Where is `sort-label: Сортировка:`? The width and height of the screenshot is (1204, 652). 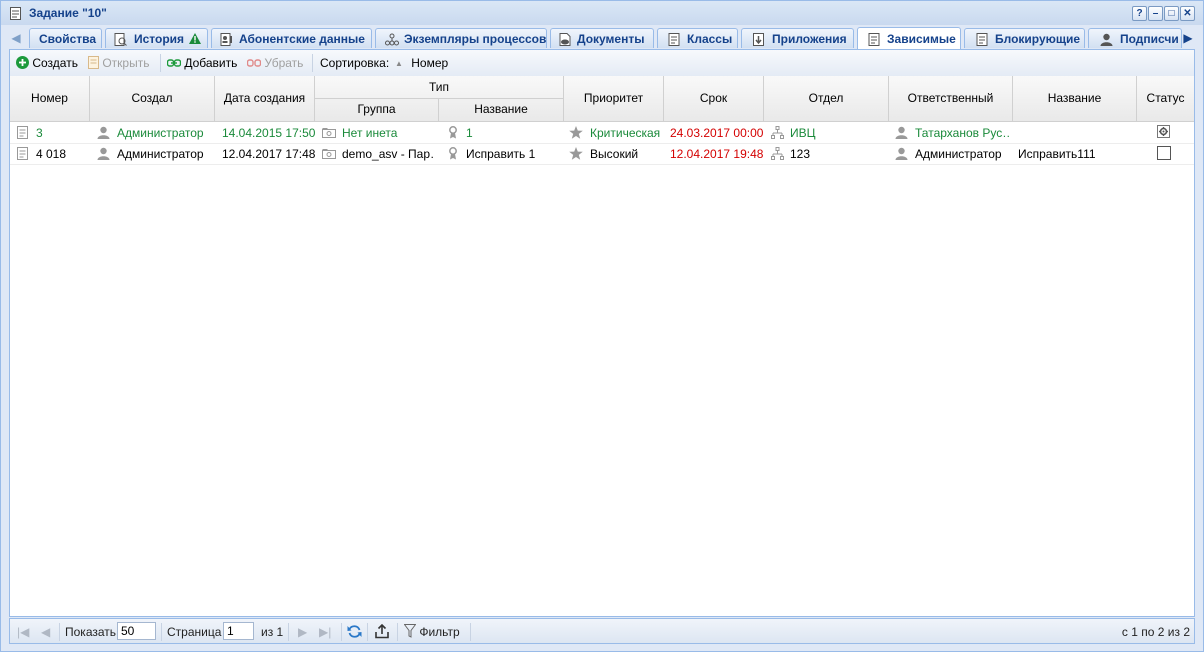 sort-label: Сортировка: is located at coordinates (355, 63).